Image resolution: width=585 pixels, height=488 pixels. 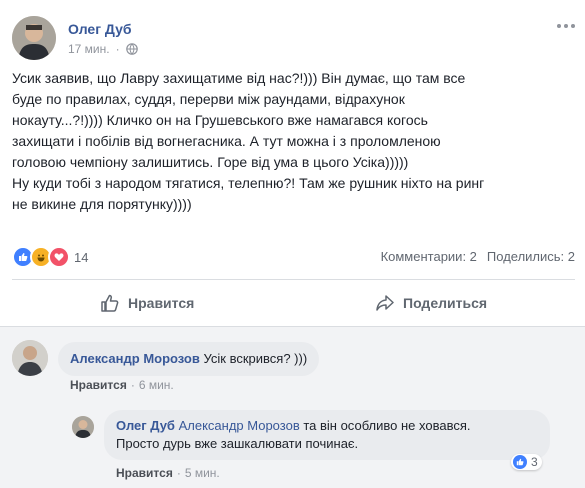 I want to click on reply-author-avatar, so click(x=83, y=427).